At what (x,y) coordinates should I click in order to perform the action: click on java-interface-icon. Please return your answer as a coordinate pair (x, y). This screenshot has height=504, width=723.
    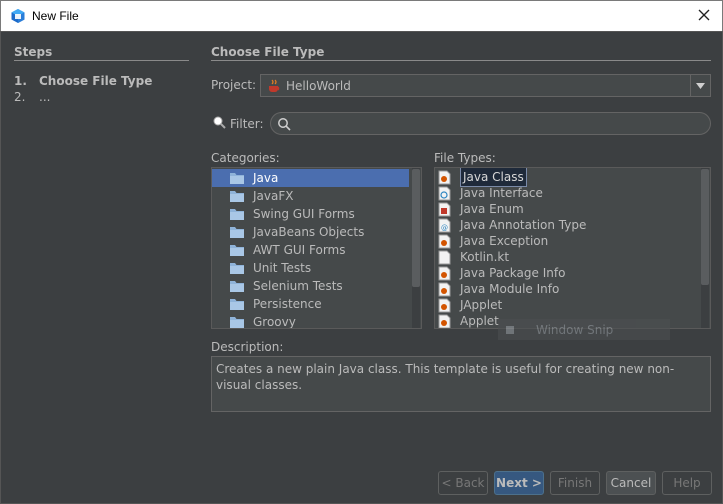
    Looking at the image, I should click on (444, 193).